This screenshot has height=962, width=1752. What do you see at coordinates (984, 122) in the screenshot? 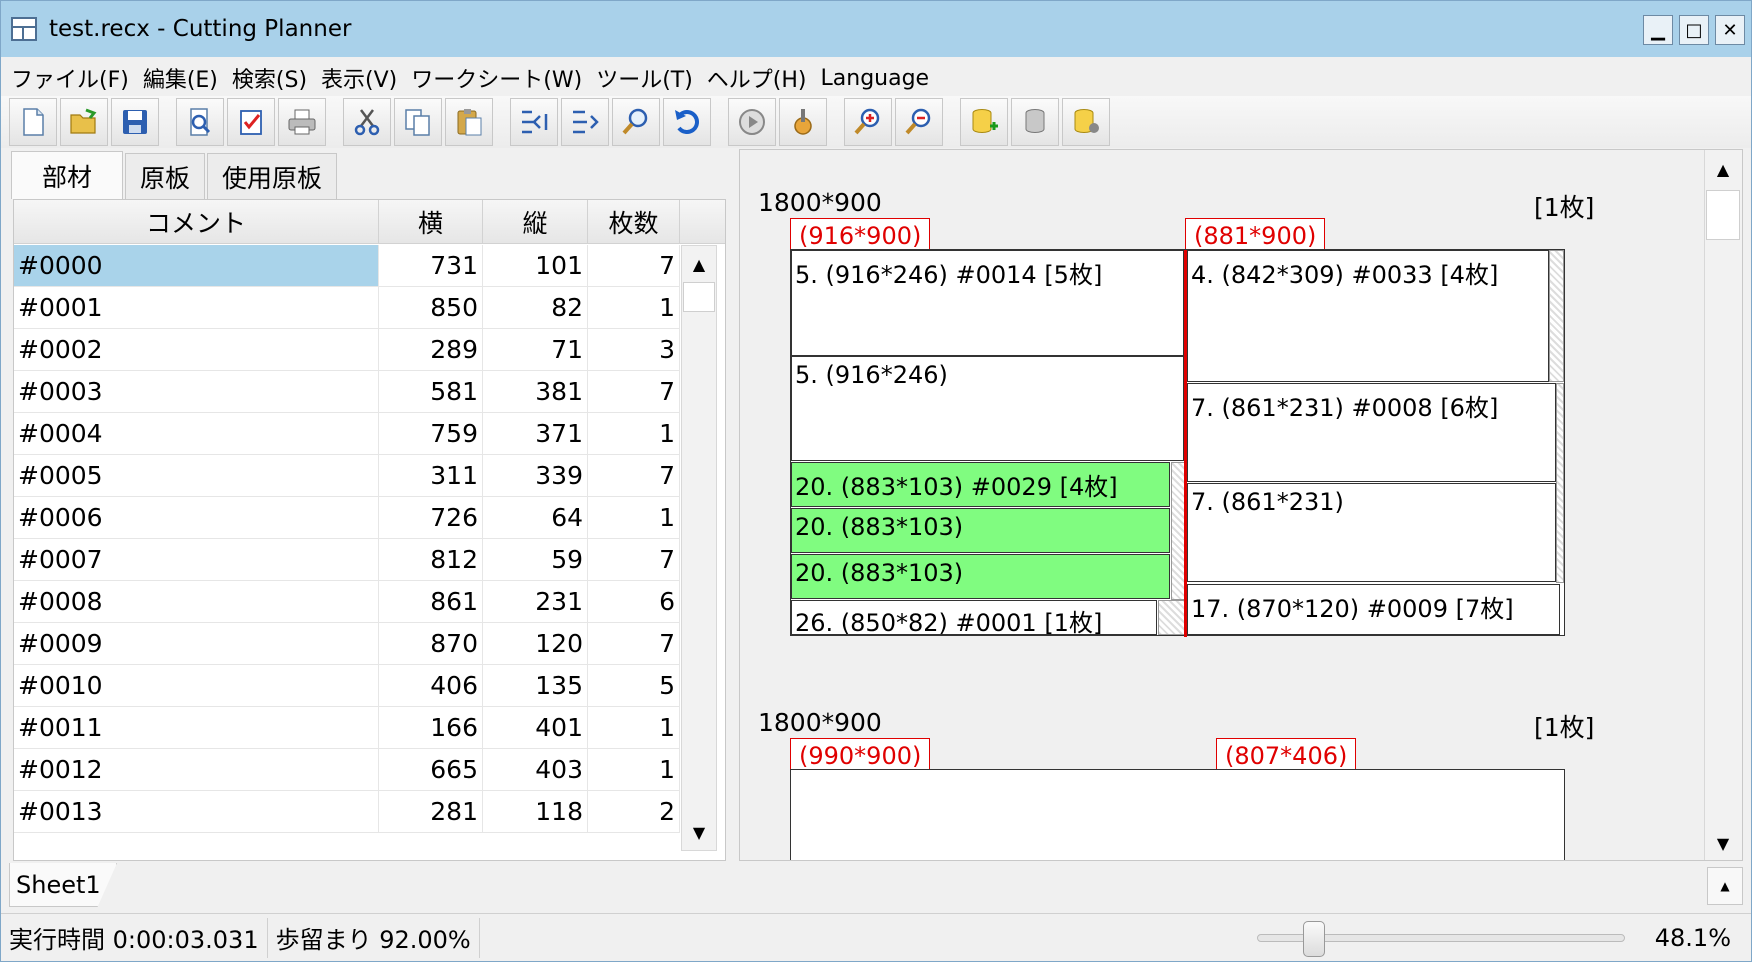
I see `db-add-button` at bounding box center [984, 122].